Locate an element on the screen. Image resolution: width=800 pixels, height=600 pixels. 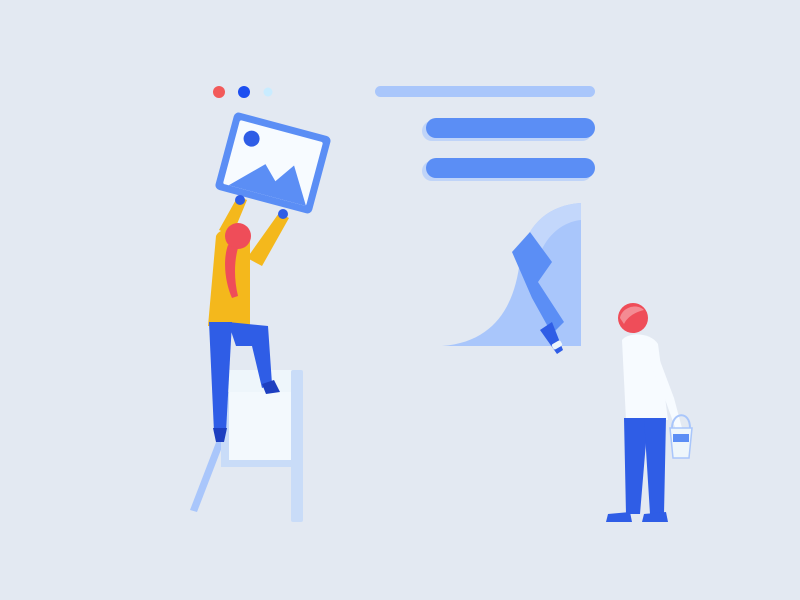
ladder-panel is located at coordinates (263, 427).